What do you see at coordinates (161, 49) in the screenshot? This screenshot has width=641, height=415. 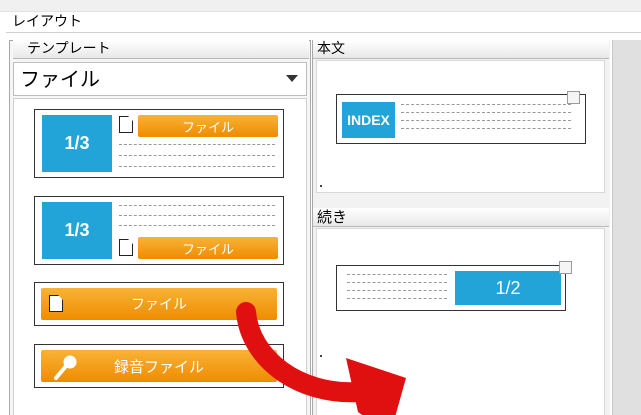 I see `template-panel-header: テンプレート` at bounding box center [161, 49].